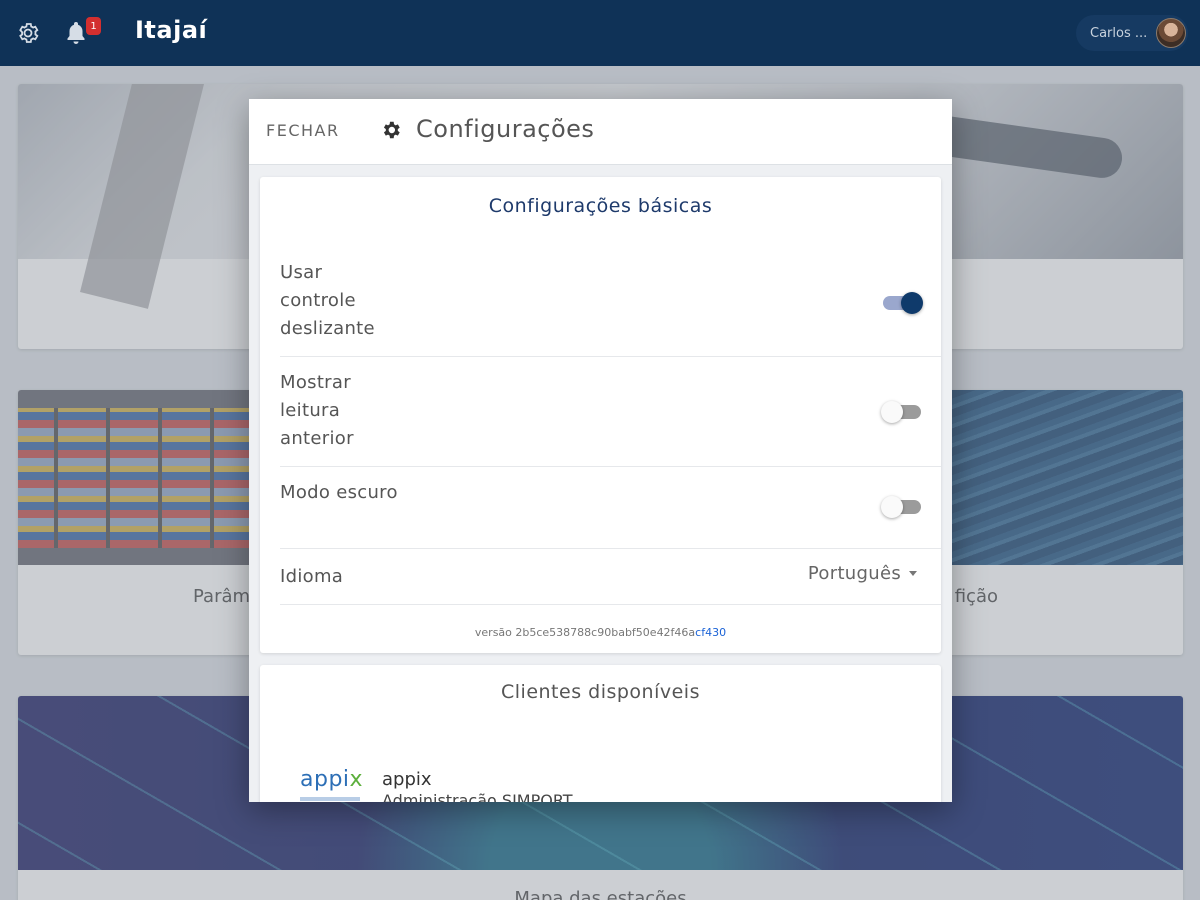  What do you see at coordinates (600, 132) in the screenshot?
I see `dialog-header: FECHAR Configurações` at bounding box center [600, 132].